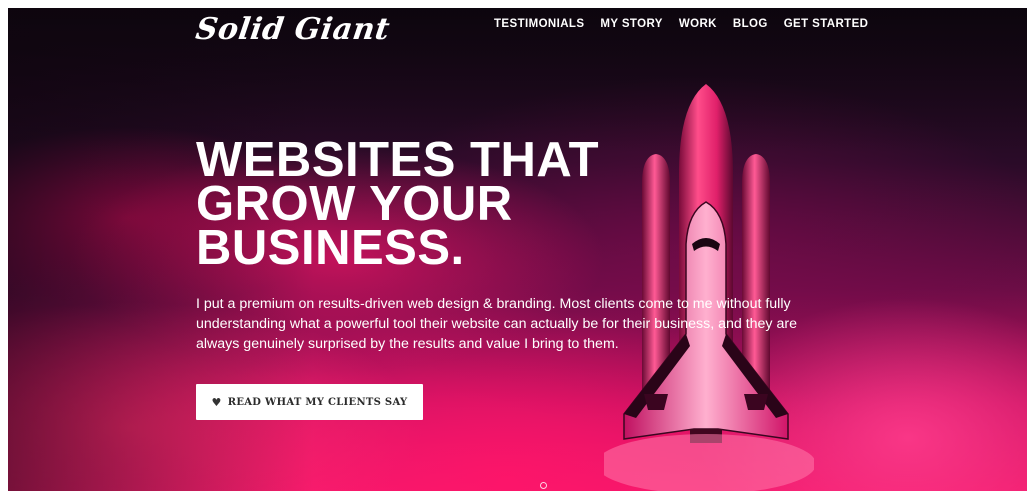 Image resolution: width=1027 pixels, height=491 pixels. Describe the element at coordinates (698, 24) in the screenshot. I see `nav-item-work: WORK` at that location.